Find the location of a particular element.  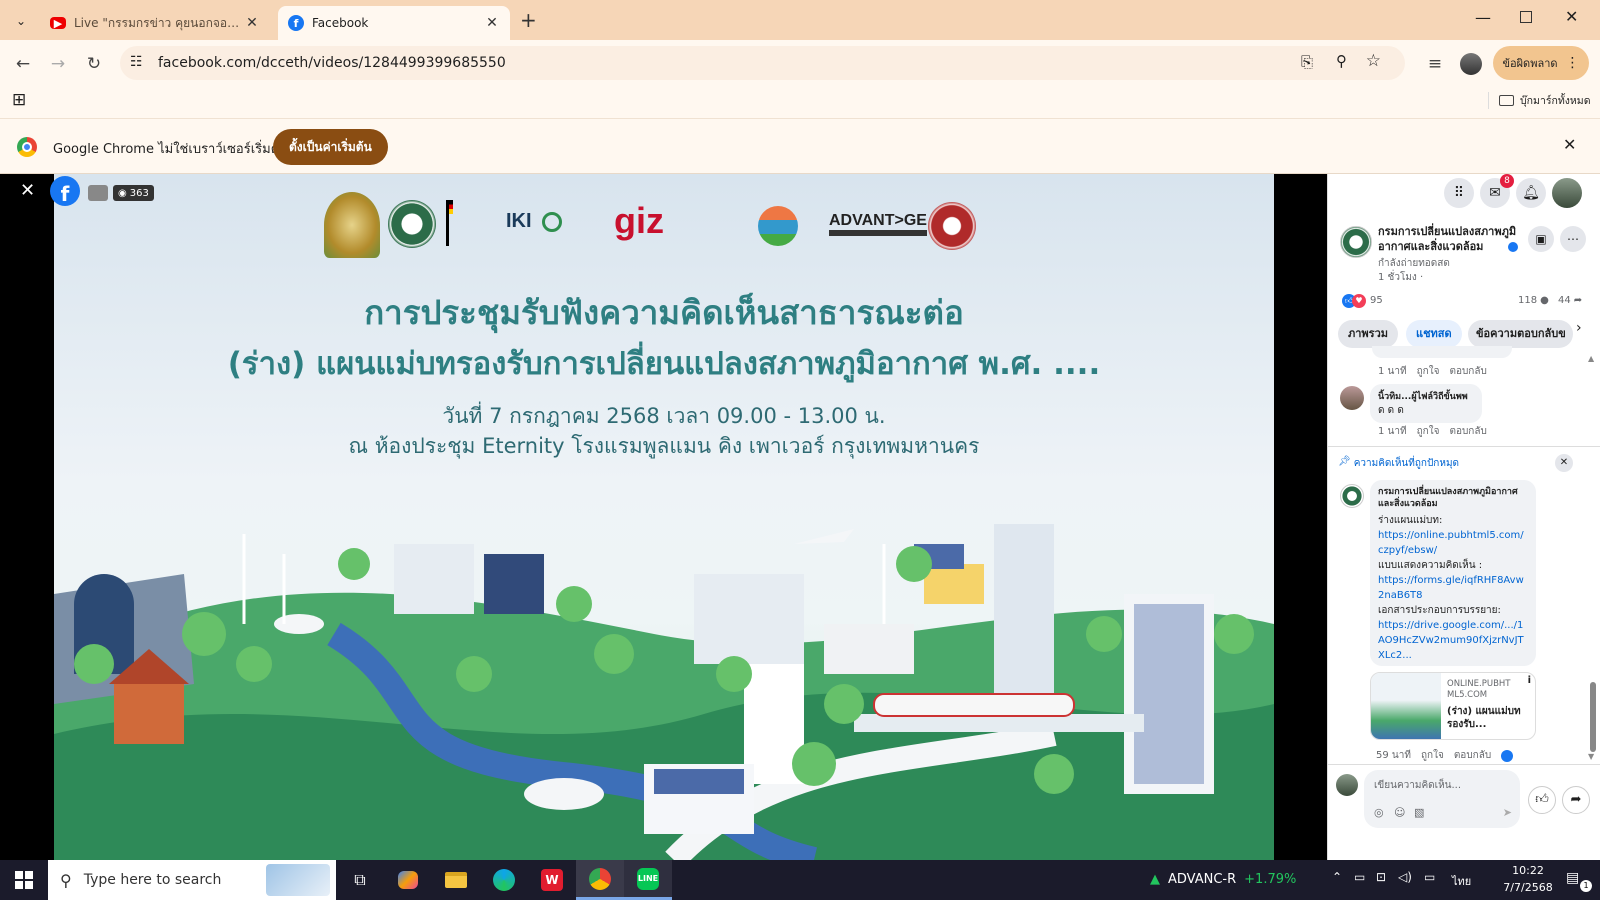

edge-icon is located at coordinates (504, 880).